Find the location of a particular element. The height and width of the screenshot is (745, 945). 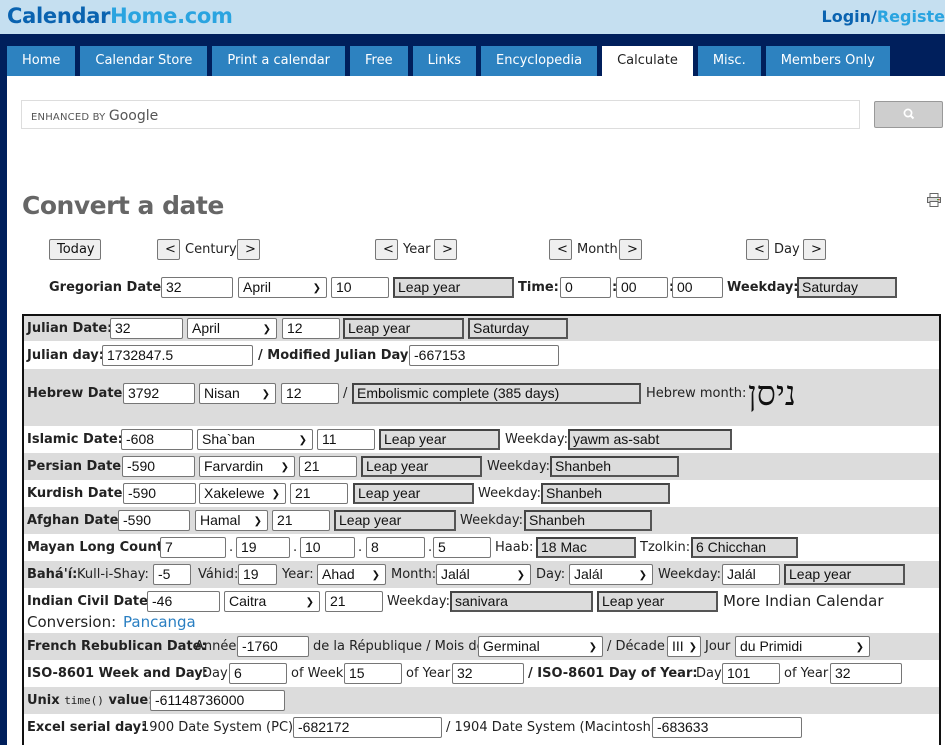

print-button is located at coordinates (934, 202).